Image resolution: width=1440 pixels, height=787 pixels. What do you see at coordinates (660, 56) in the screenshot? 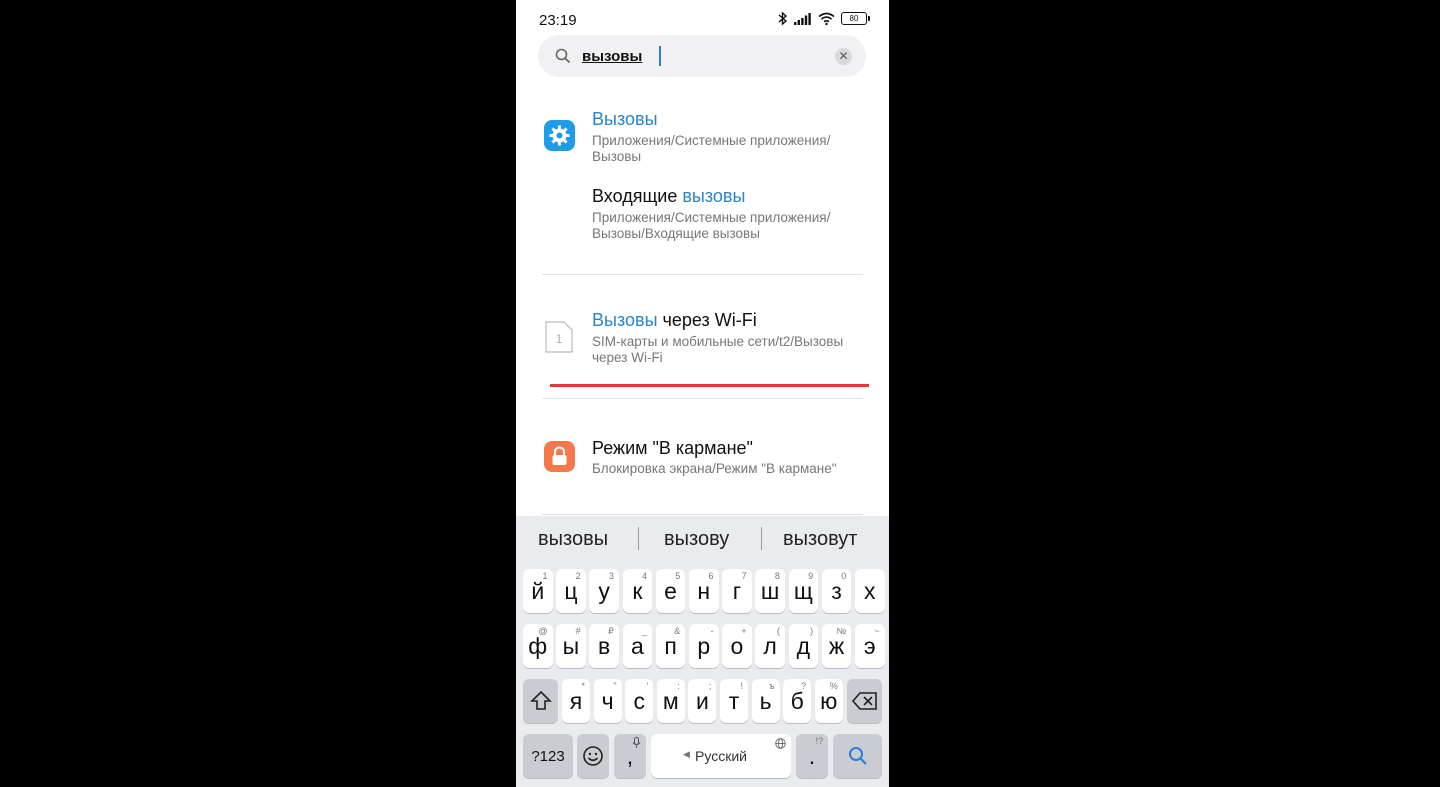
I see `text-cursor` at bounding box center [660, 56].